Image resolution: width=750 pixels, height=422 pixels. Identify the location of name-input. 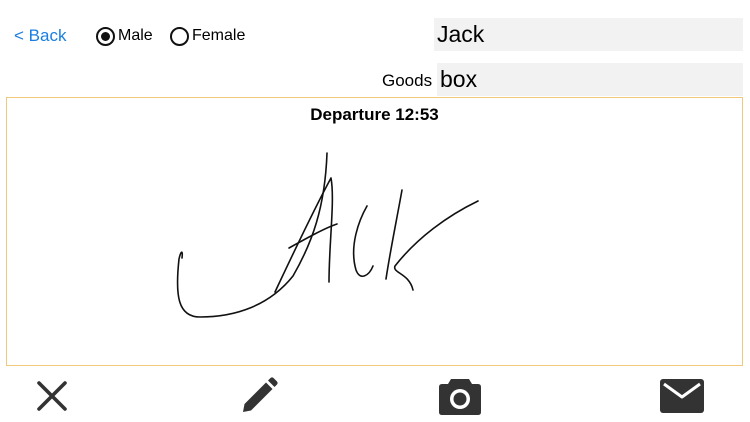
(588, 34).